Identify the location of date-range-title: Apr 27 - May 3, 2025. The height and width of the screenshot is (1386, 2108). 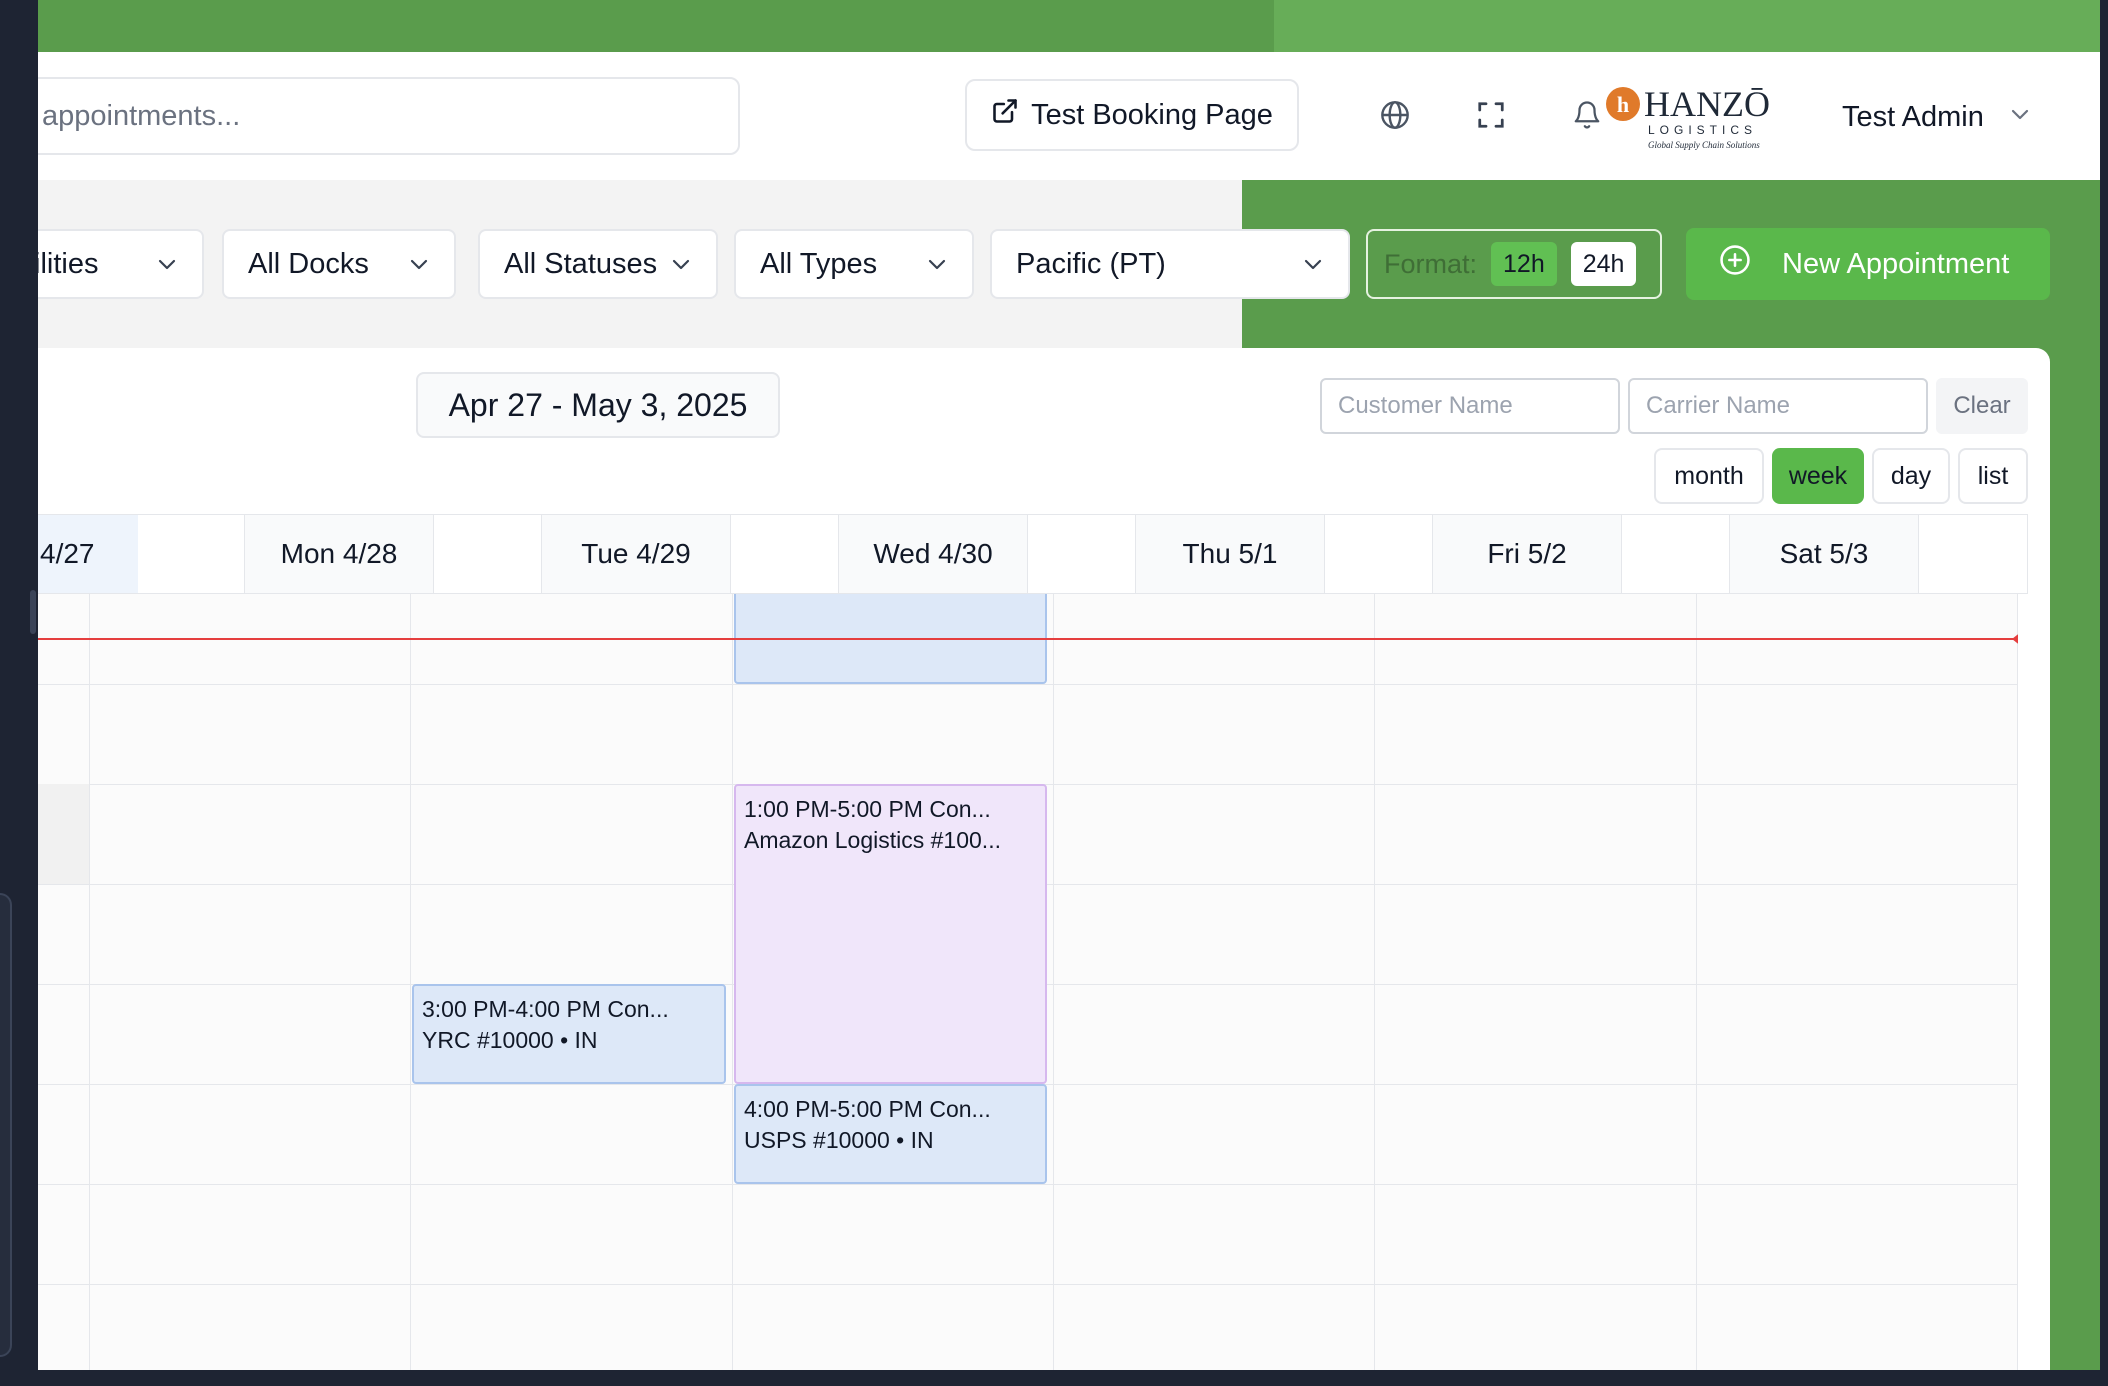
(598, 405).